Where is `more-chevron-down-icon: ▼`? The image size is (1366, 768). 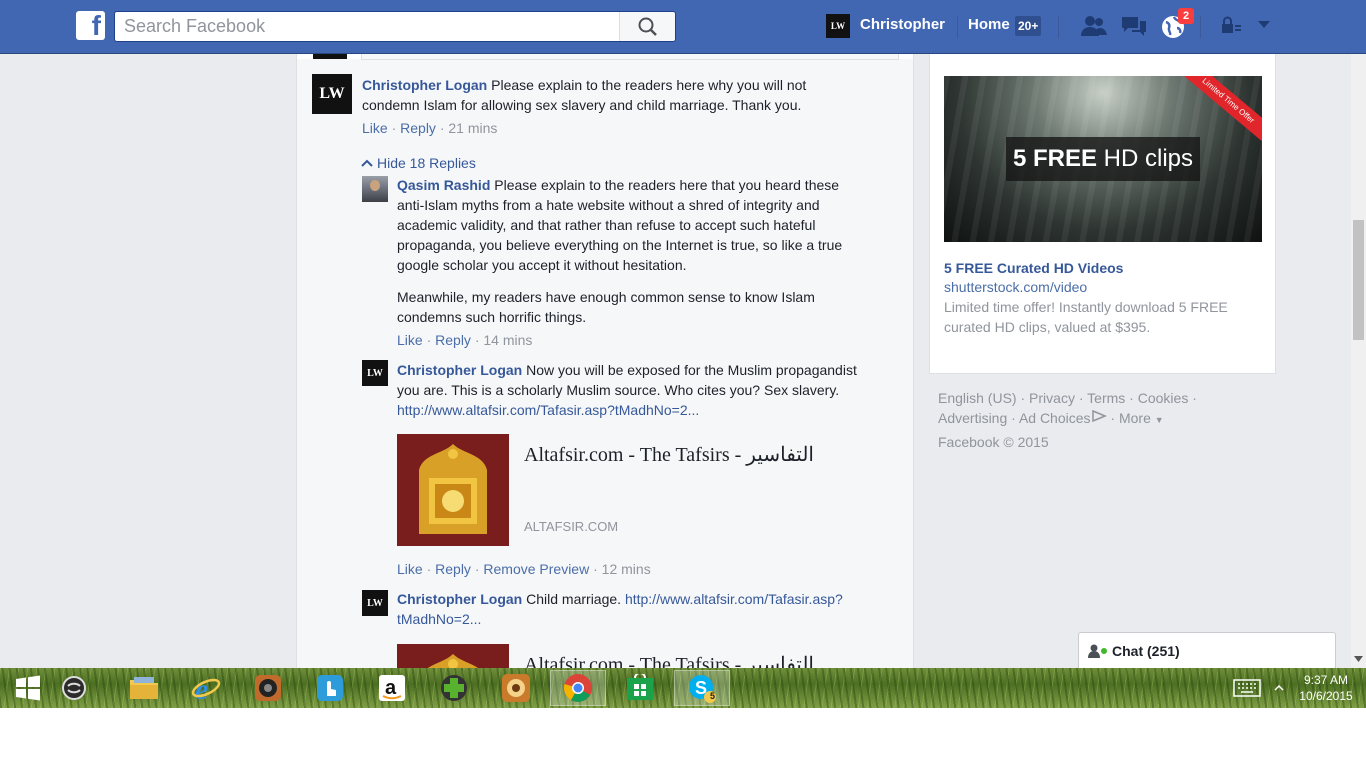 more-chevron-down-icon: ▼ is located at coordinates (1159, 420).